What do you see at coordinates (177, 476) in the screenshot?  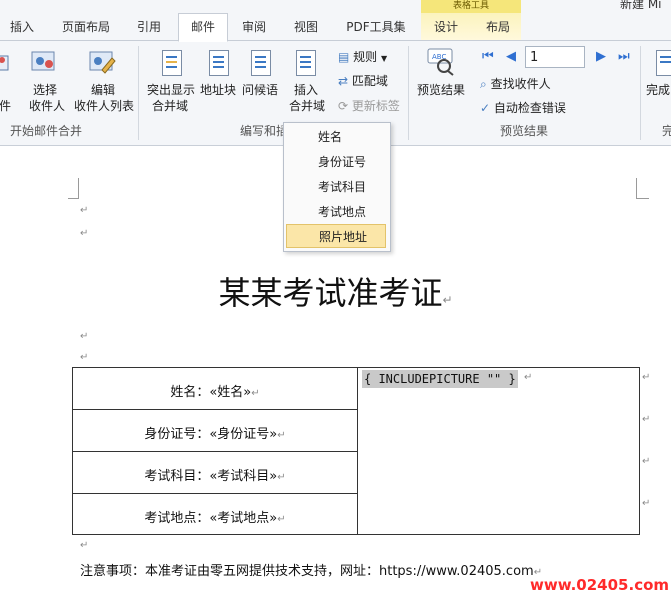 I see `row-label: 考试科目：` at bounding box center [177, 476].